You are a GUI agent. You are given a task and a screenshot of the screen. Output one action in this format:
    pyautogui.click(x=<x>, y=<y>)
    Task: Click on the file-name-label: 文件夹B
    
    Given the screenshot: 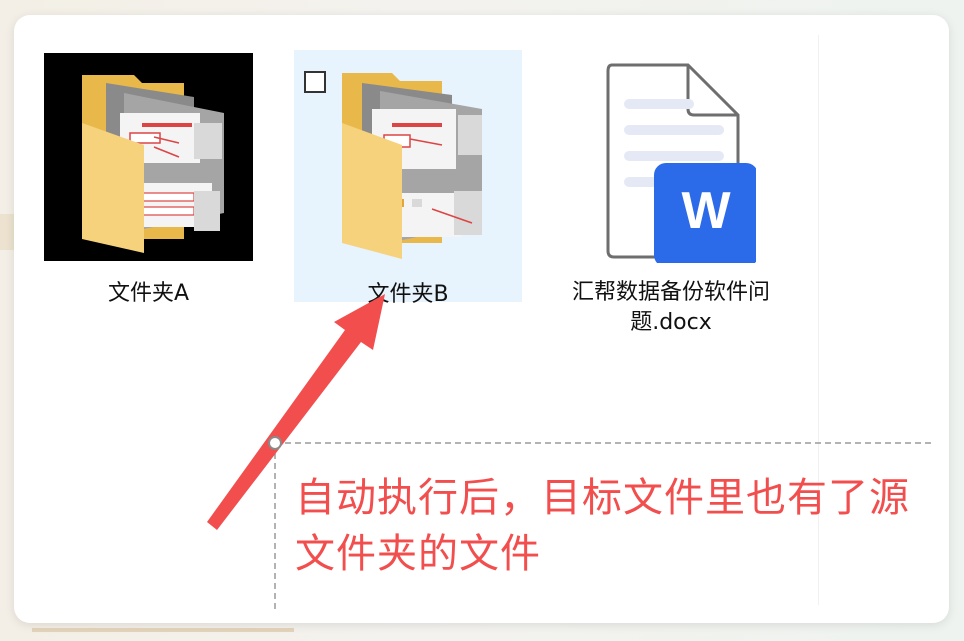 What is the action you would take?
    pyautogui.click(x=408, y=294)
    